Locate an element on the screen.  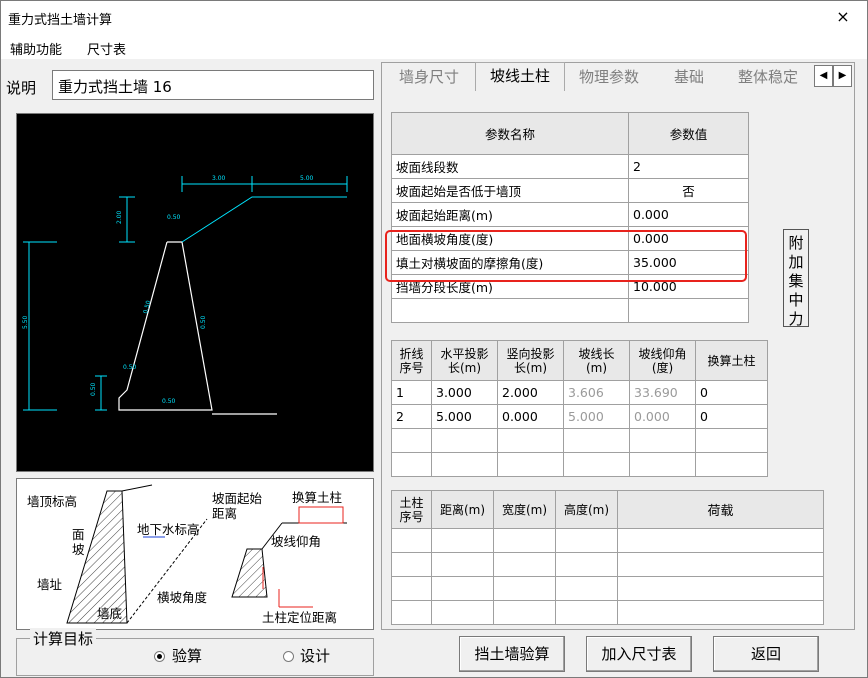
slope-header: 水平投影长(m) is located at coordinates (464, 360).